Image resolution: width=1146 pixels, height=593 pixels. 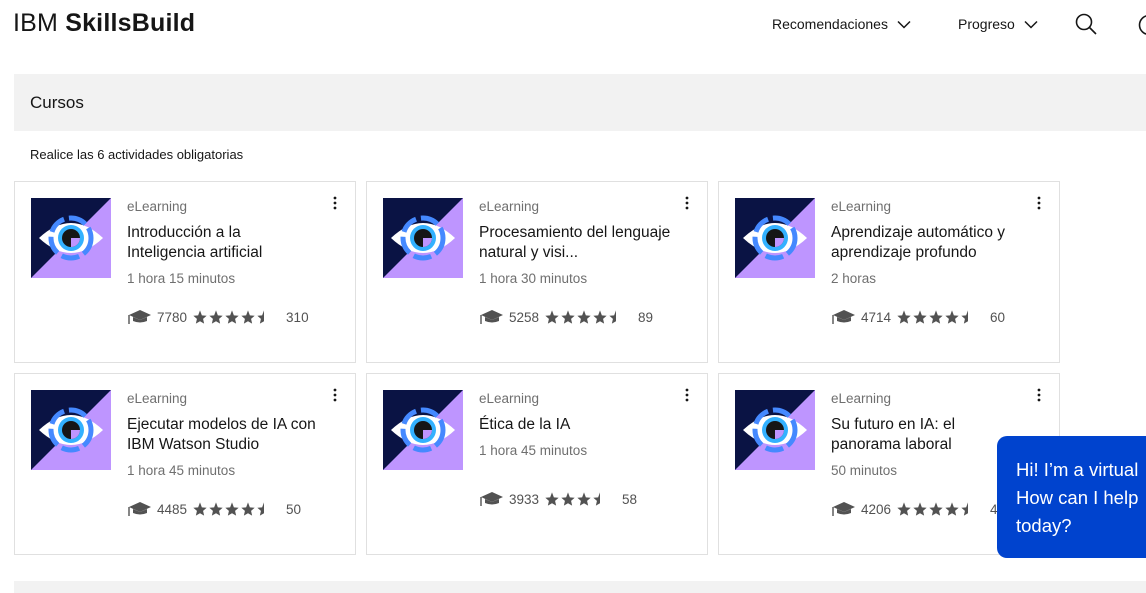 What do you see at coordinates (1071, 497) in the screenshot?
I see `virtual-assistant-bubble: Hi! I’m a virtual How can I help today?` at bounding box center [1071, 497].